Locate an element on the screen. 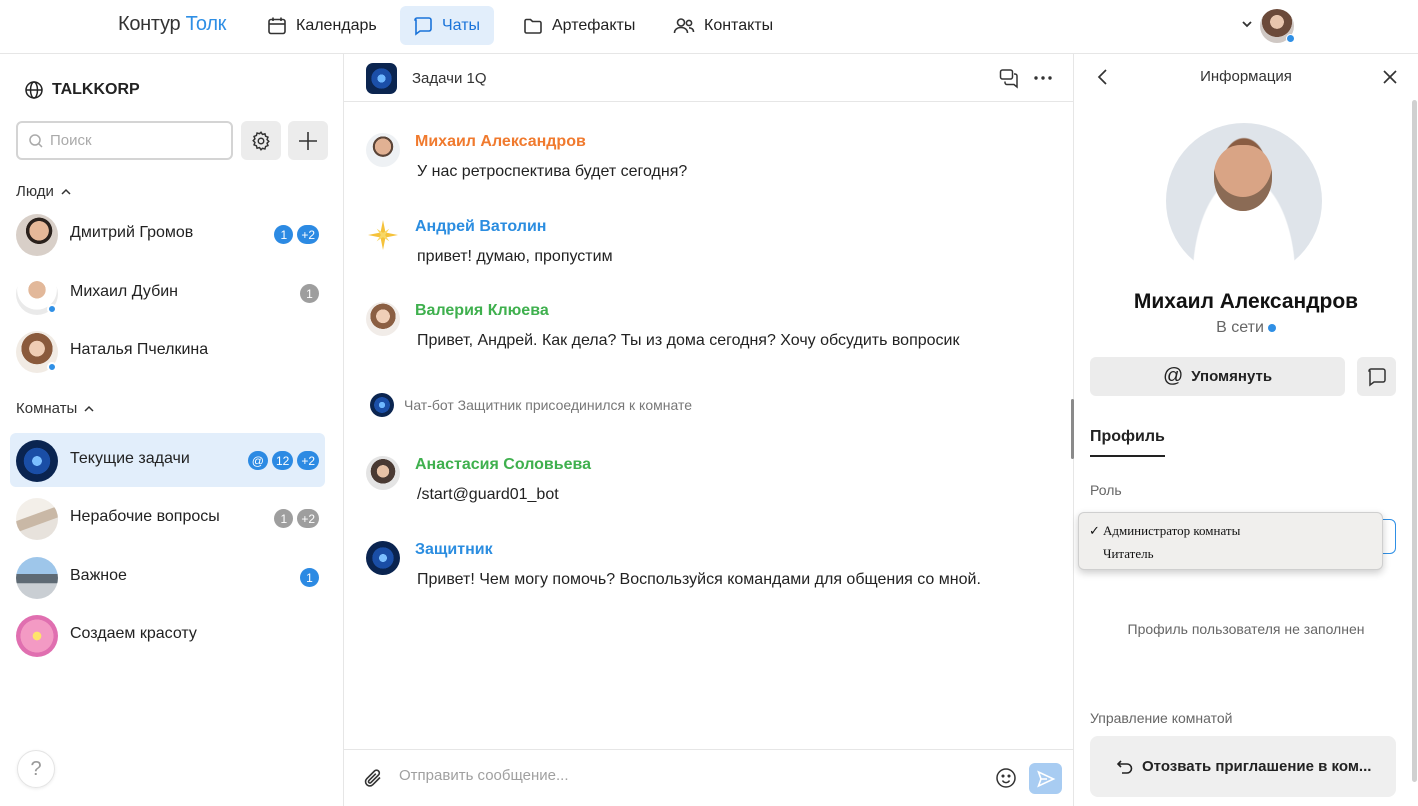  chat-icon is located at coordinates (423, 26).